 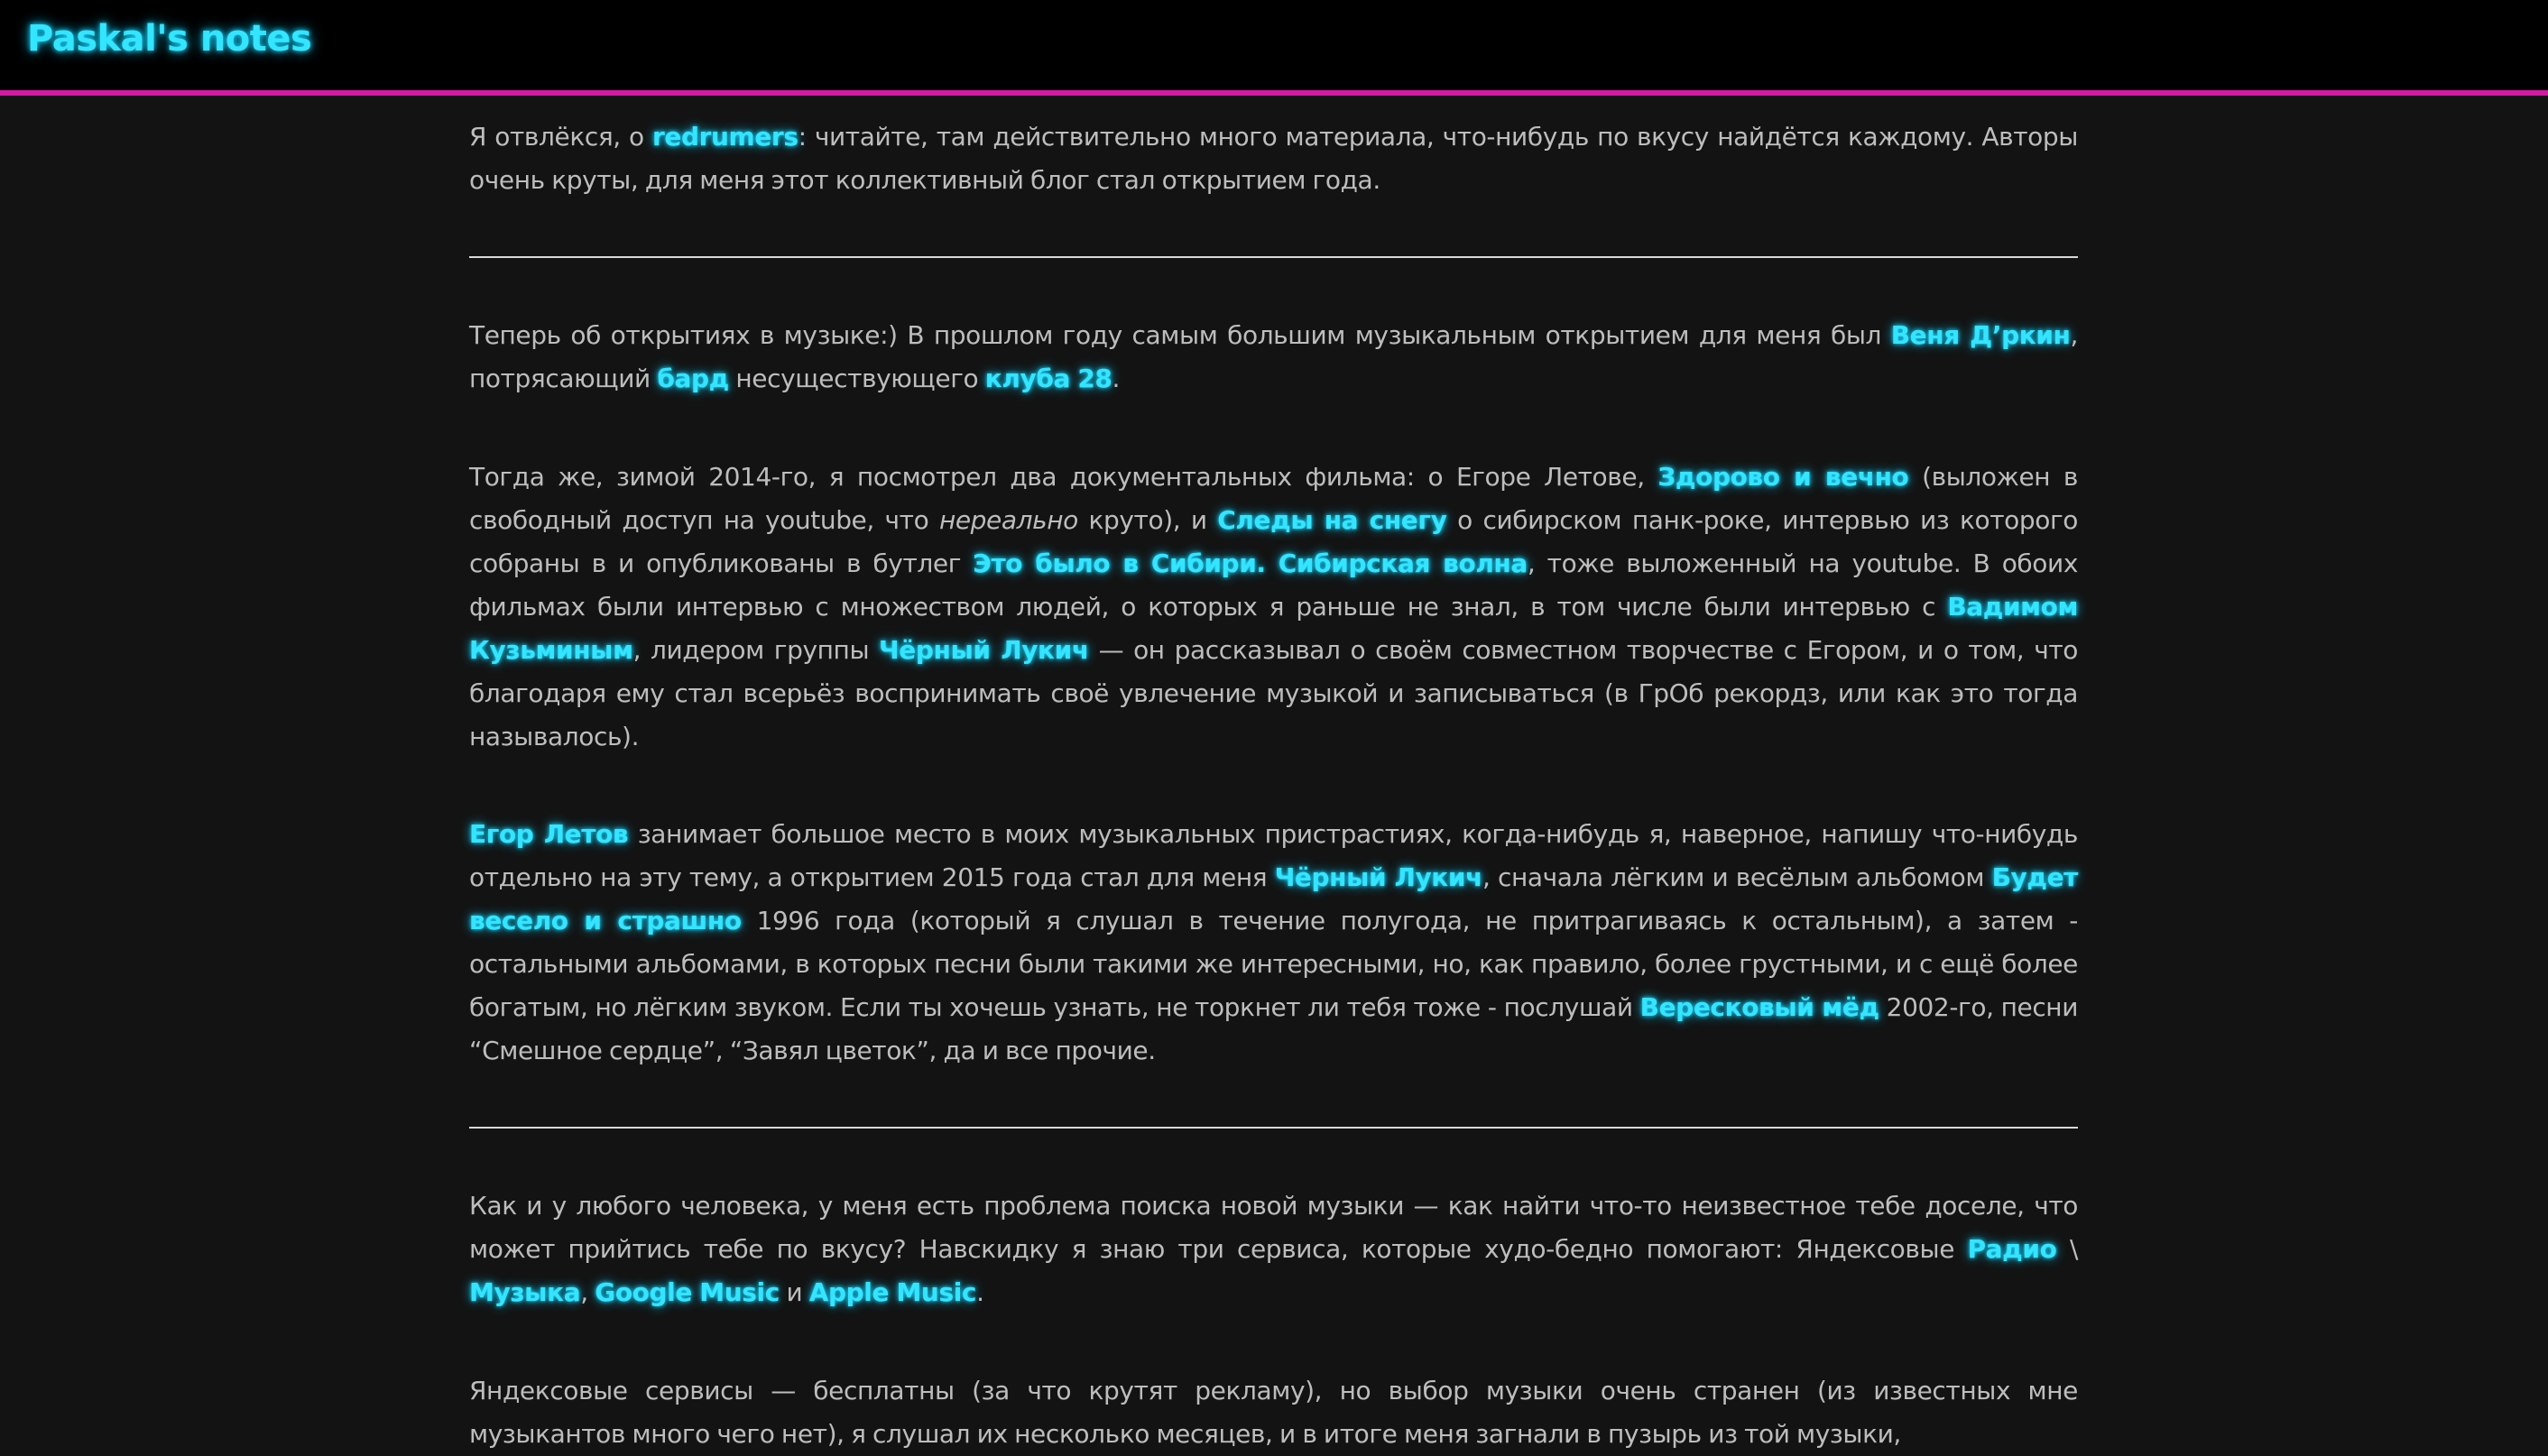 What do you see at coordinates (1008, 520) in the screenshot?
I see `emphasis-text: нереально` at bounding box center [1008, 520].